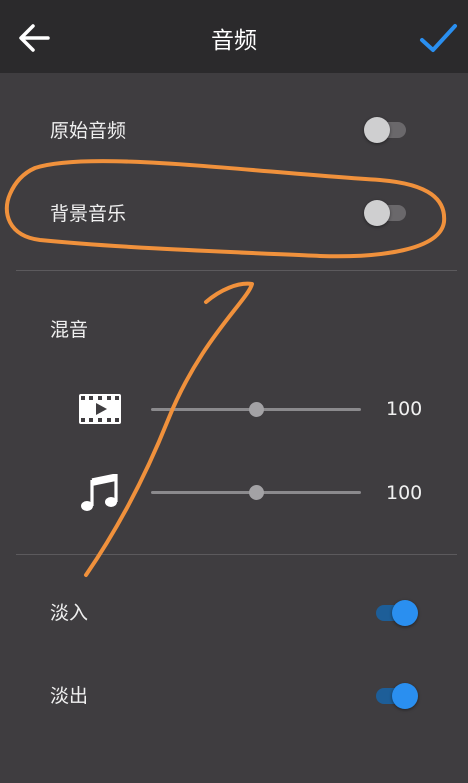 The image size is (468, 783). I want to click on video-volume-thumb, so click(256, 409).